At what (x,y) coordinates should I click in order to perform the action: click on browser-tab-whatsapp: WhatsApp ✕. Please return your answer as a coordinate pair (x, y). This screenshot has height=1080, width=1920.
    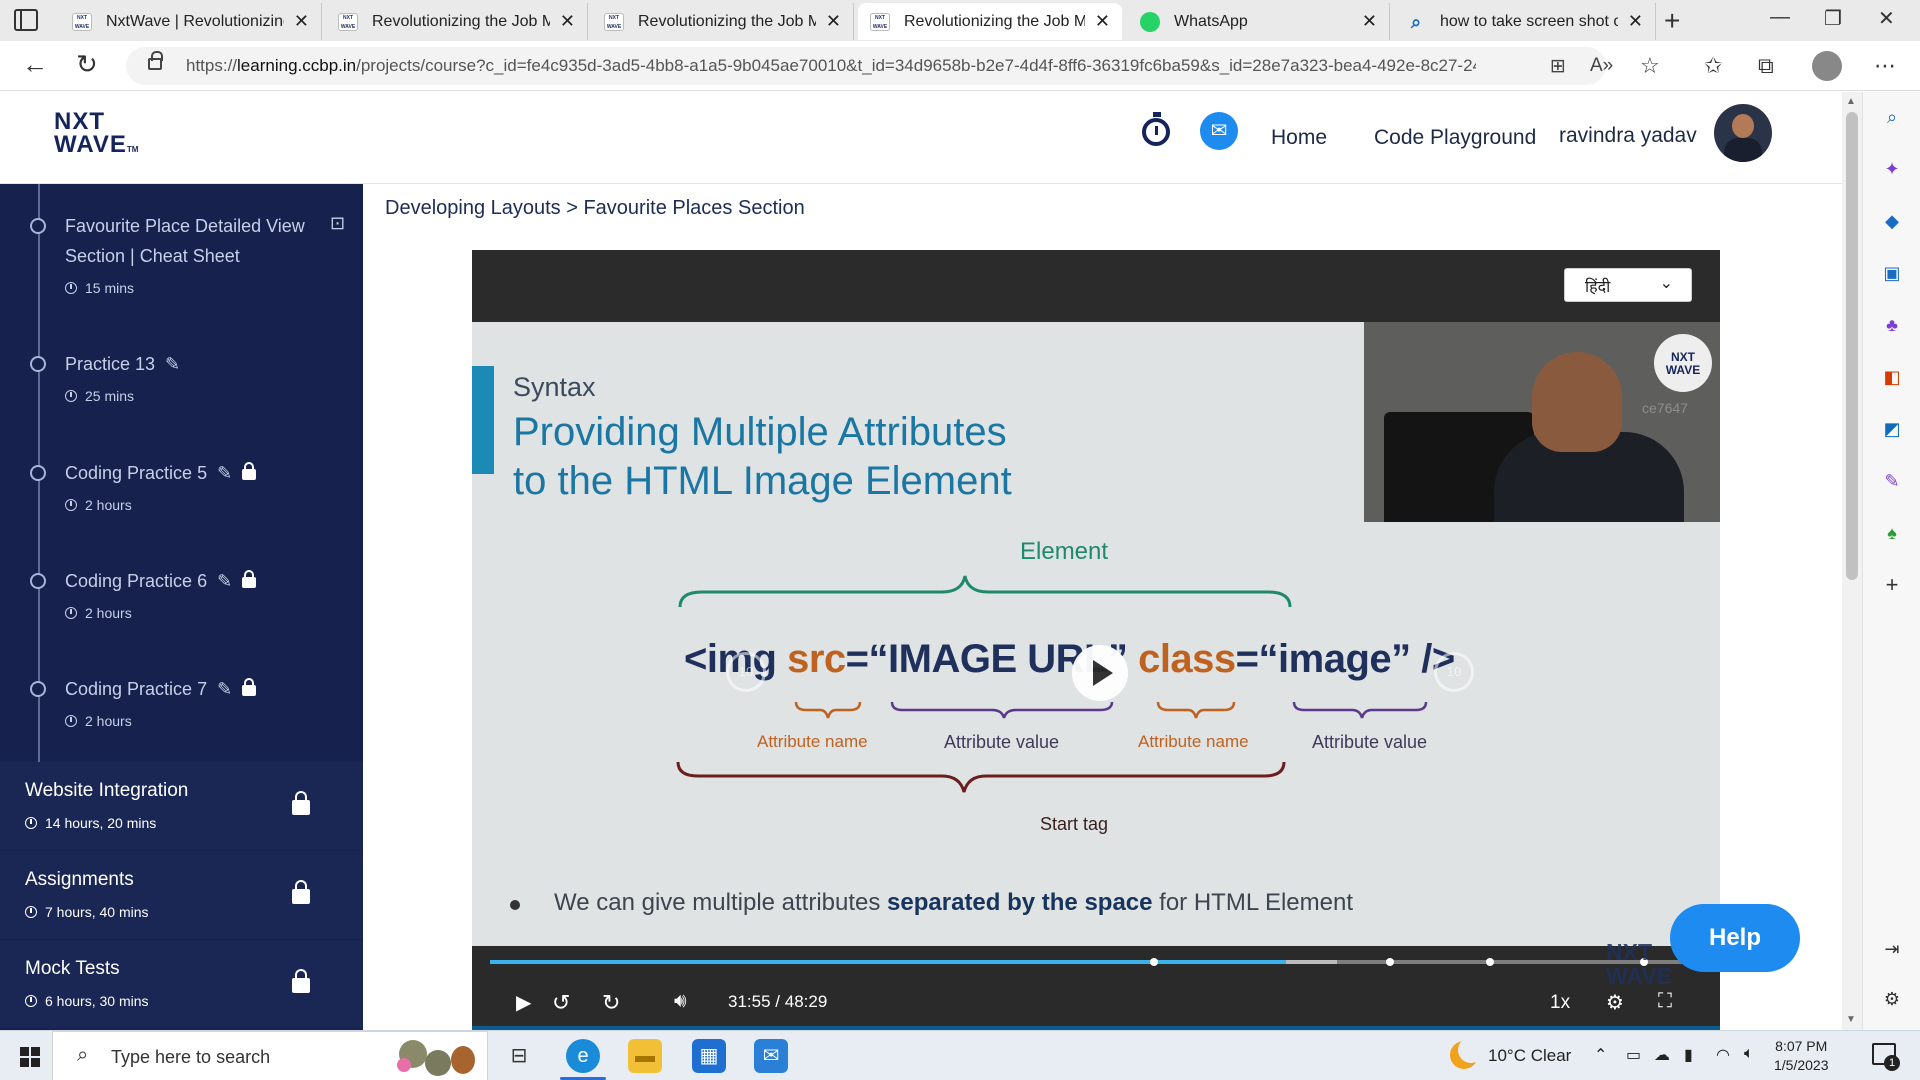
    Looking at the image, I should click on (1259, 21).